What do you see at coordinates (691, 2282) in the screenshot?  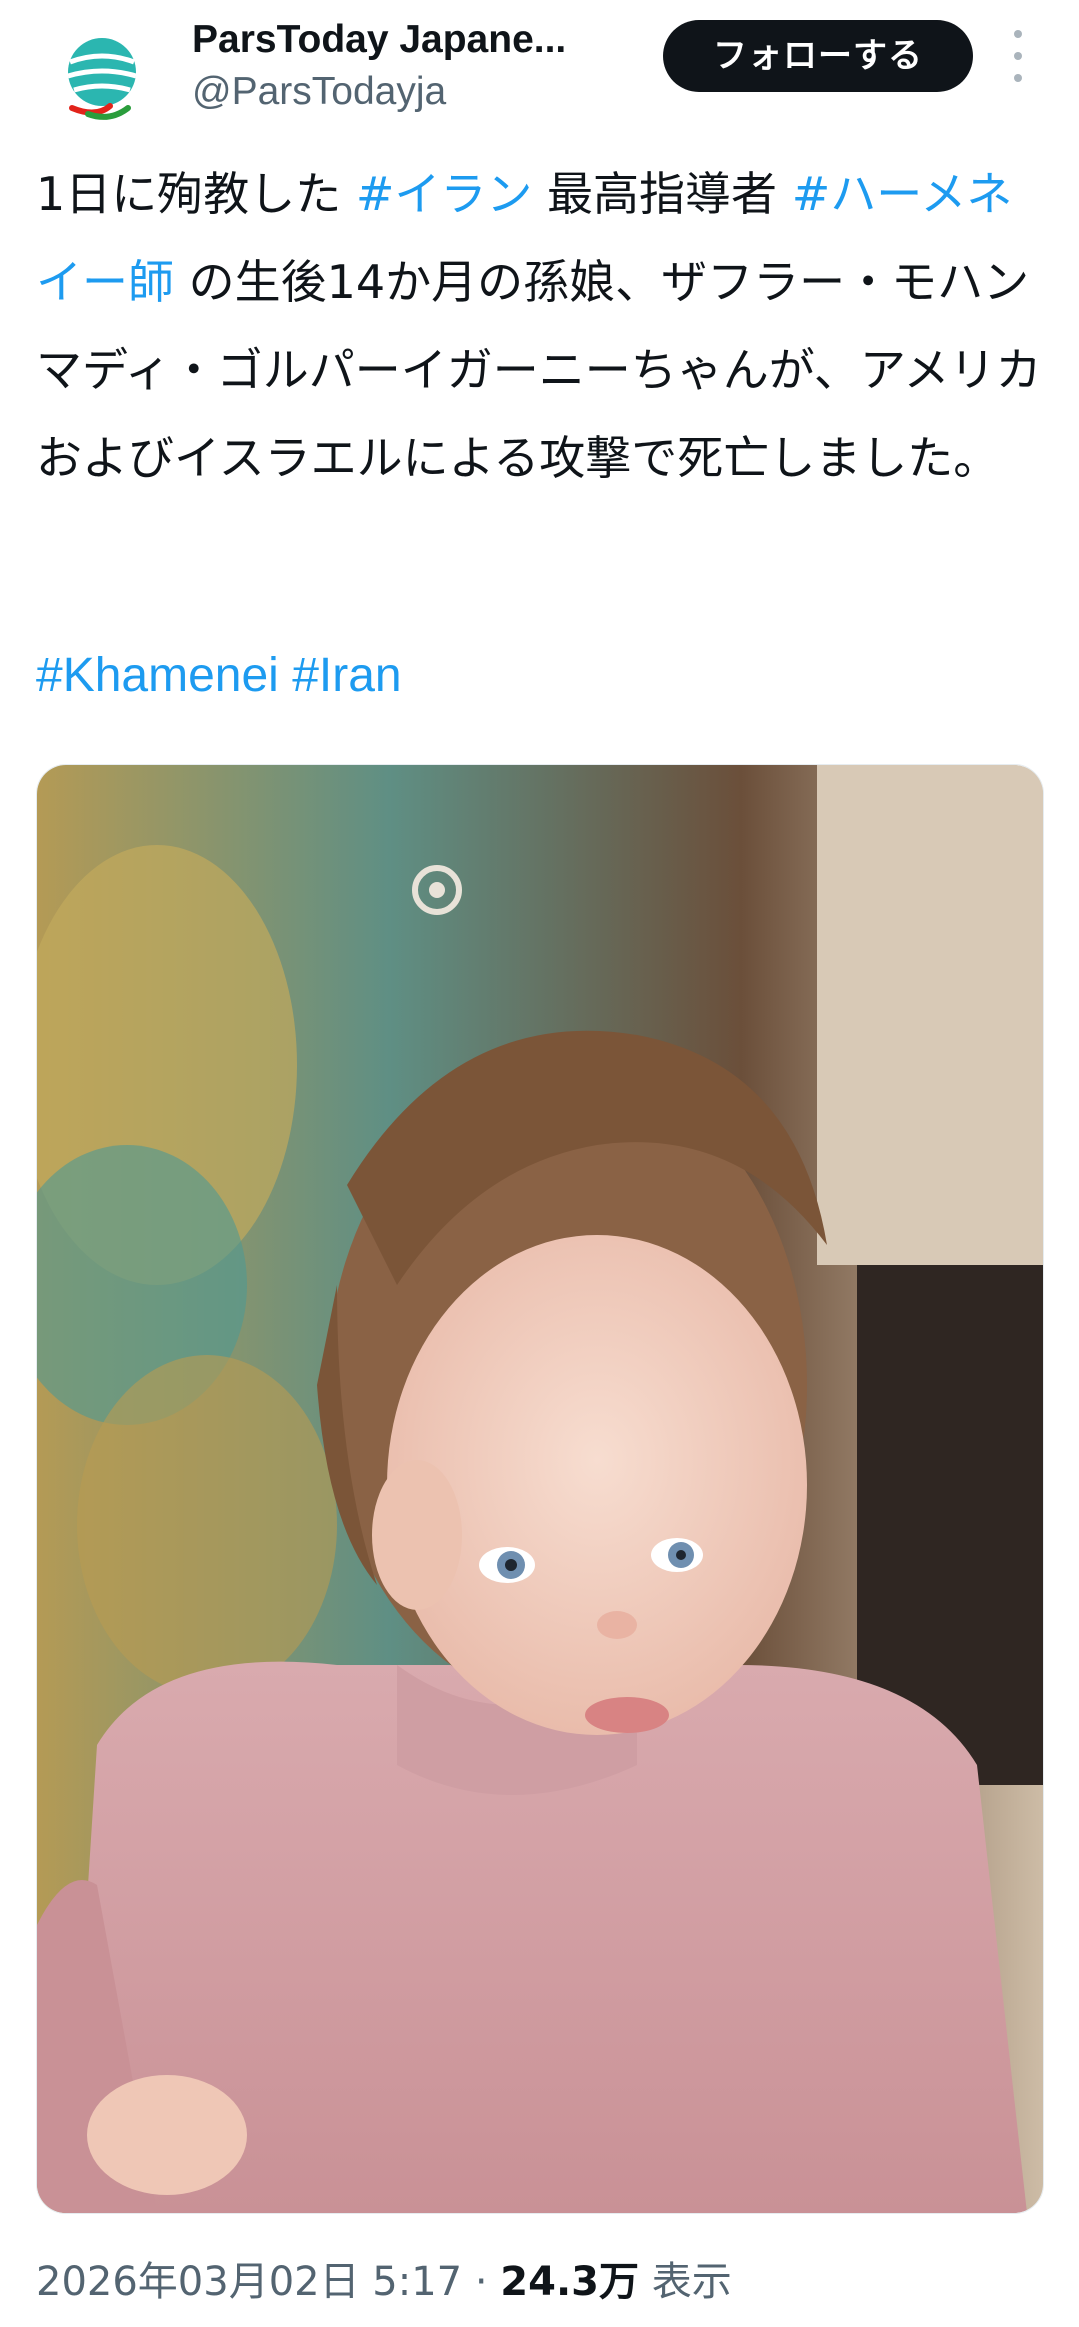 I see `views-label: 表示` at bounding box center [691, 2282].